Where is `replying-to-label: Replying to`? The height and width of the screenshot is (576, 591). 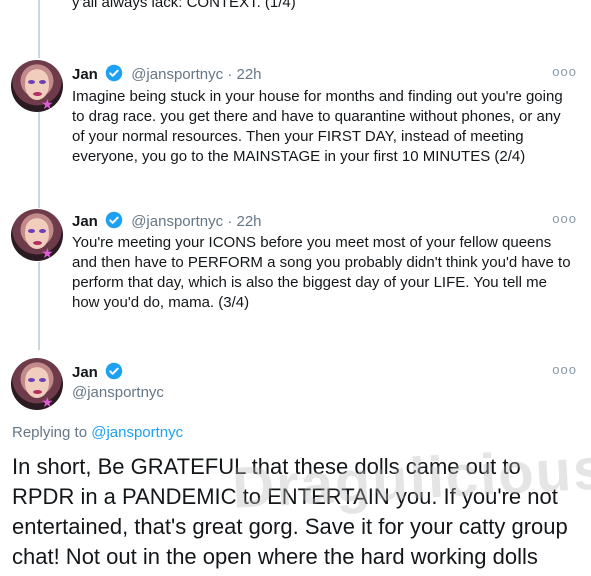 replying-to-label: Replying to is located at coordinates (50, 432).